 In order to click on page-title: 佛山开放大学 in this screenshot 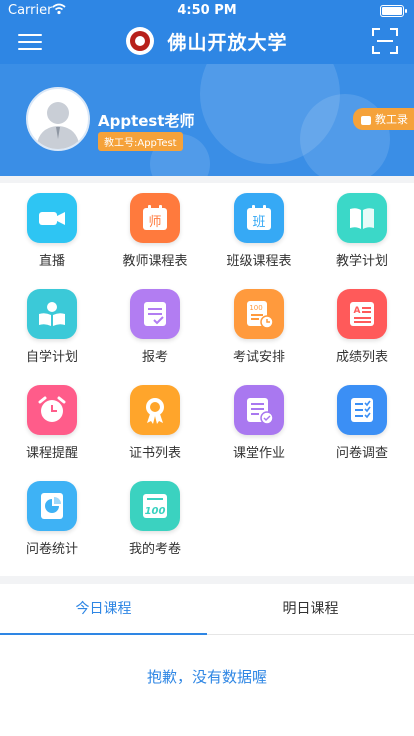, I will do `click(227, 42)`.